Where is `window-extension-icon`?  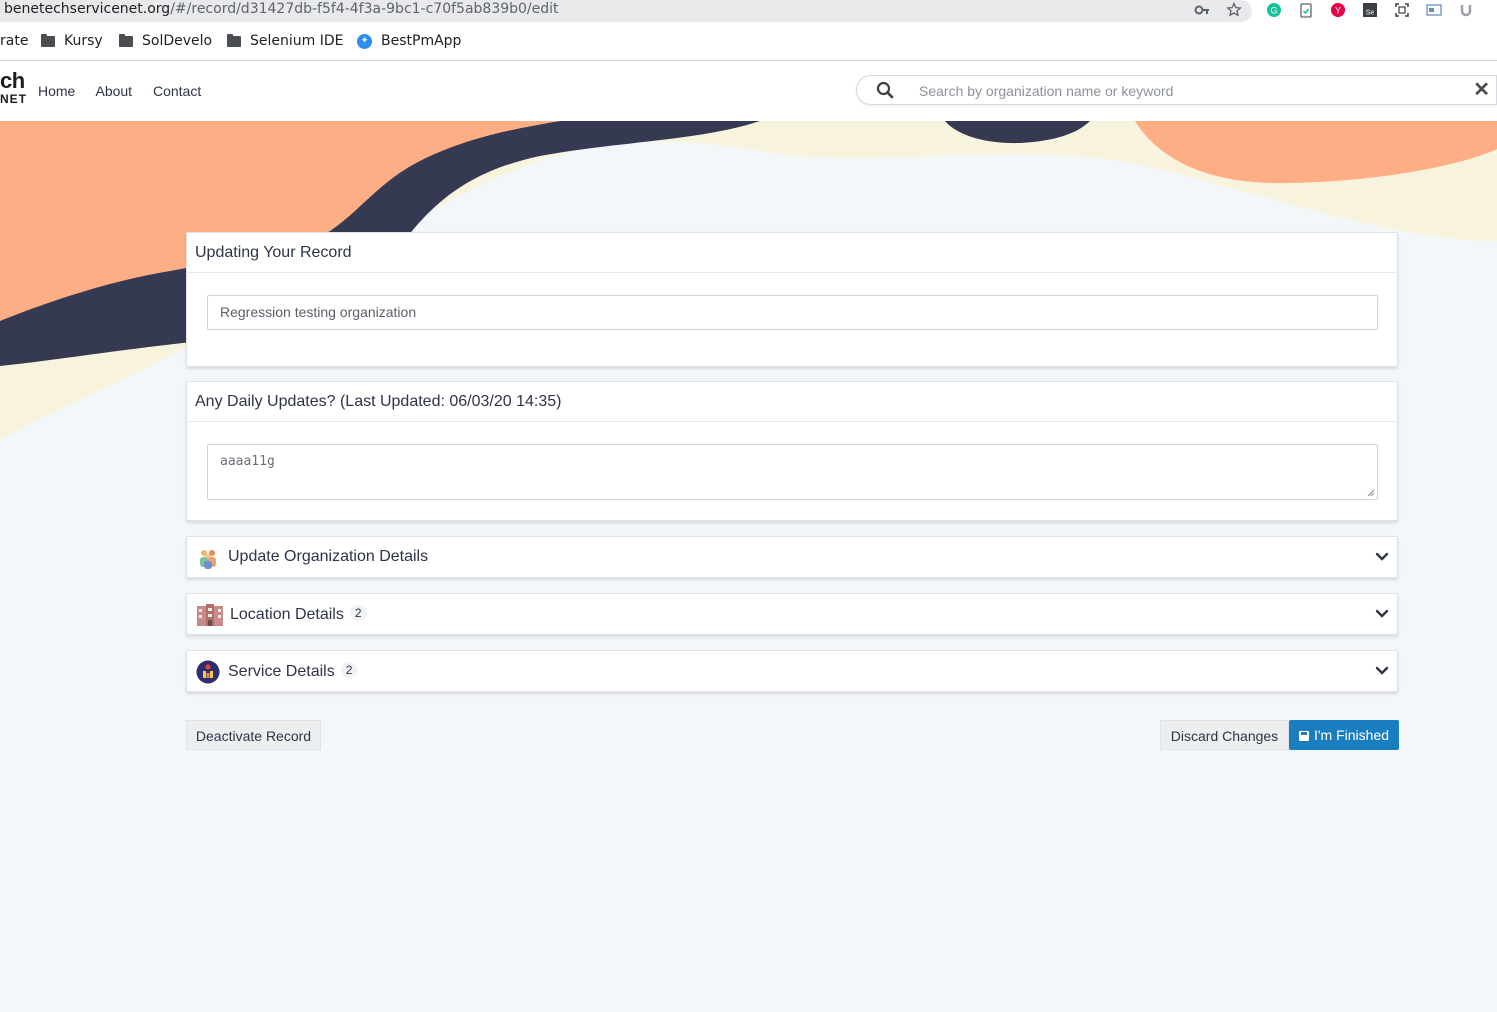
window-extension-icon is located at coordinates (1434, 10).